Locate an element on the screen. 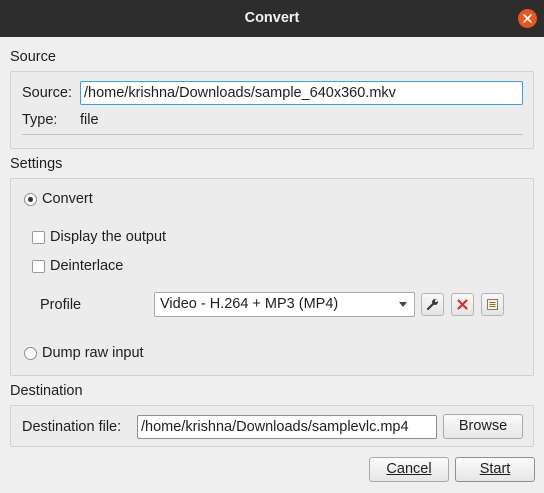 This screenshot has height=493, width=544. cancel-button: Cancel is located at coordinates (409, 469).